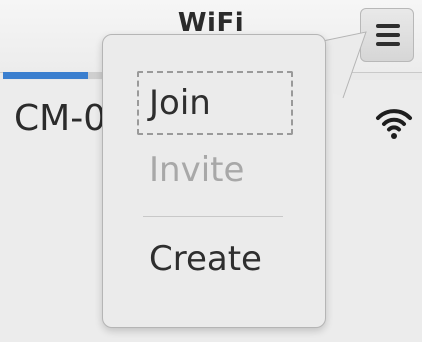 Image resolution: width=422 pixels, height=342 pixels. What do you see at coordinates (60, 118) in the screenshot?
I see `network-name: CM-0` at bounding box center [60, 118].